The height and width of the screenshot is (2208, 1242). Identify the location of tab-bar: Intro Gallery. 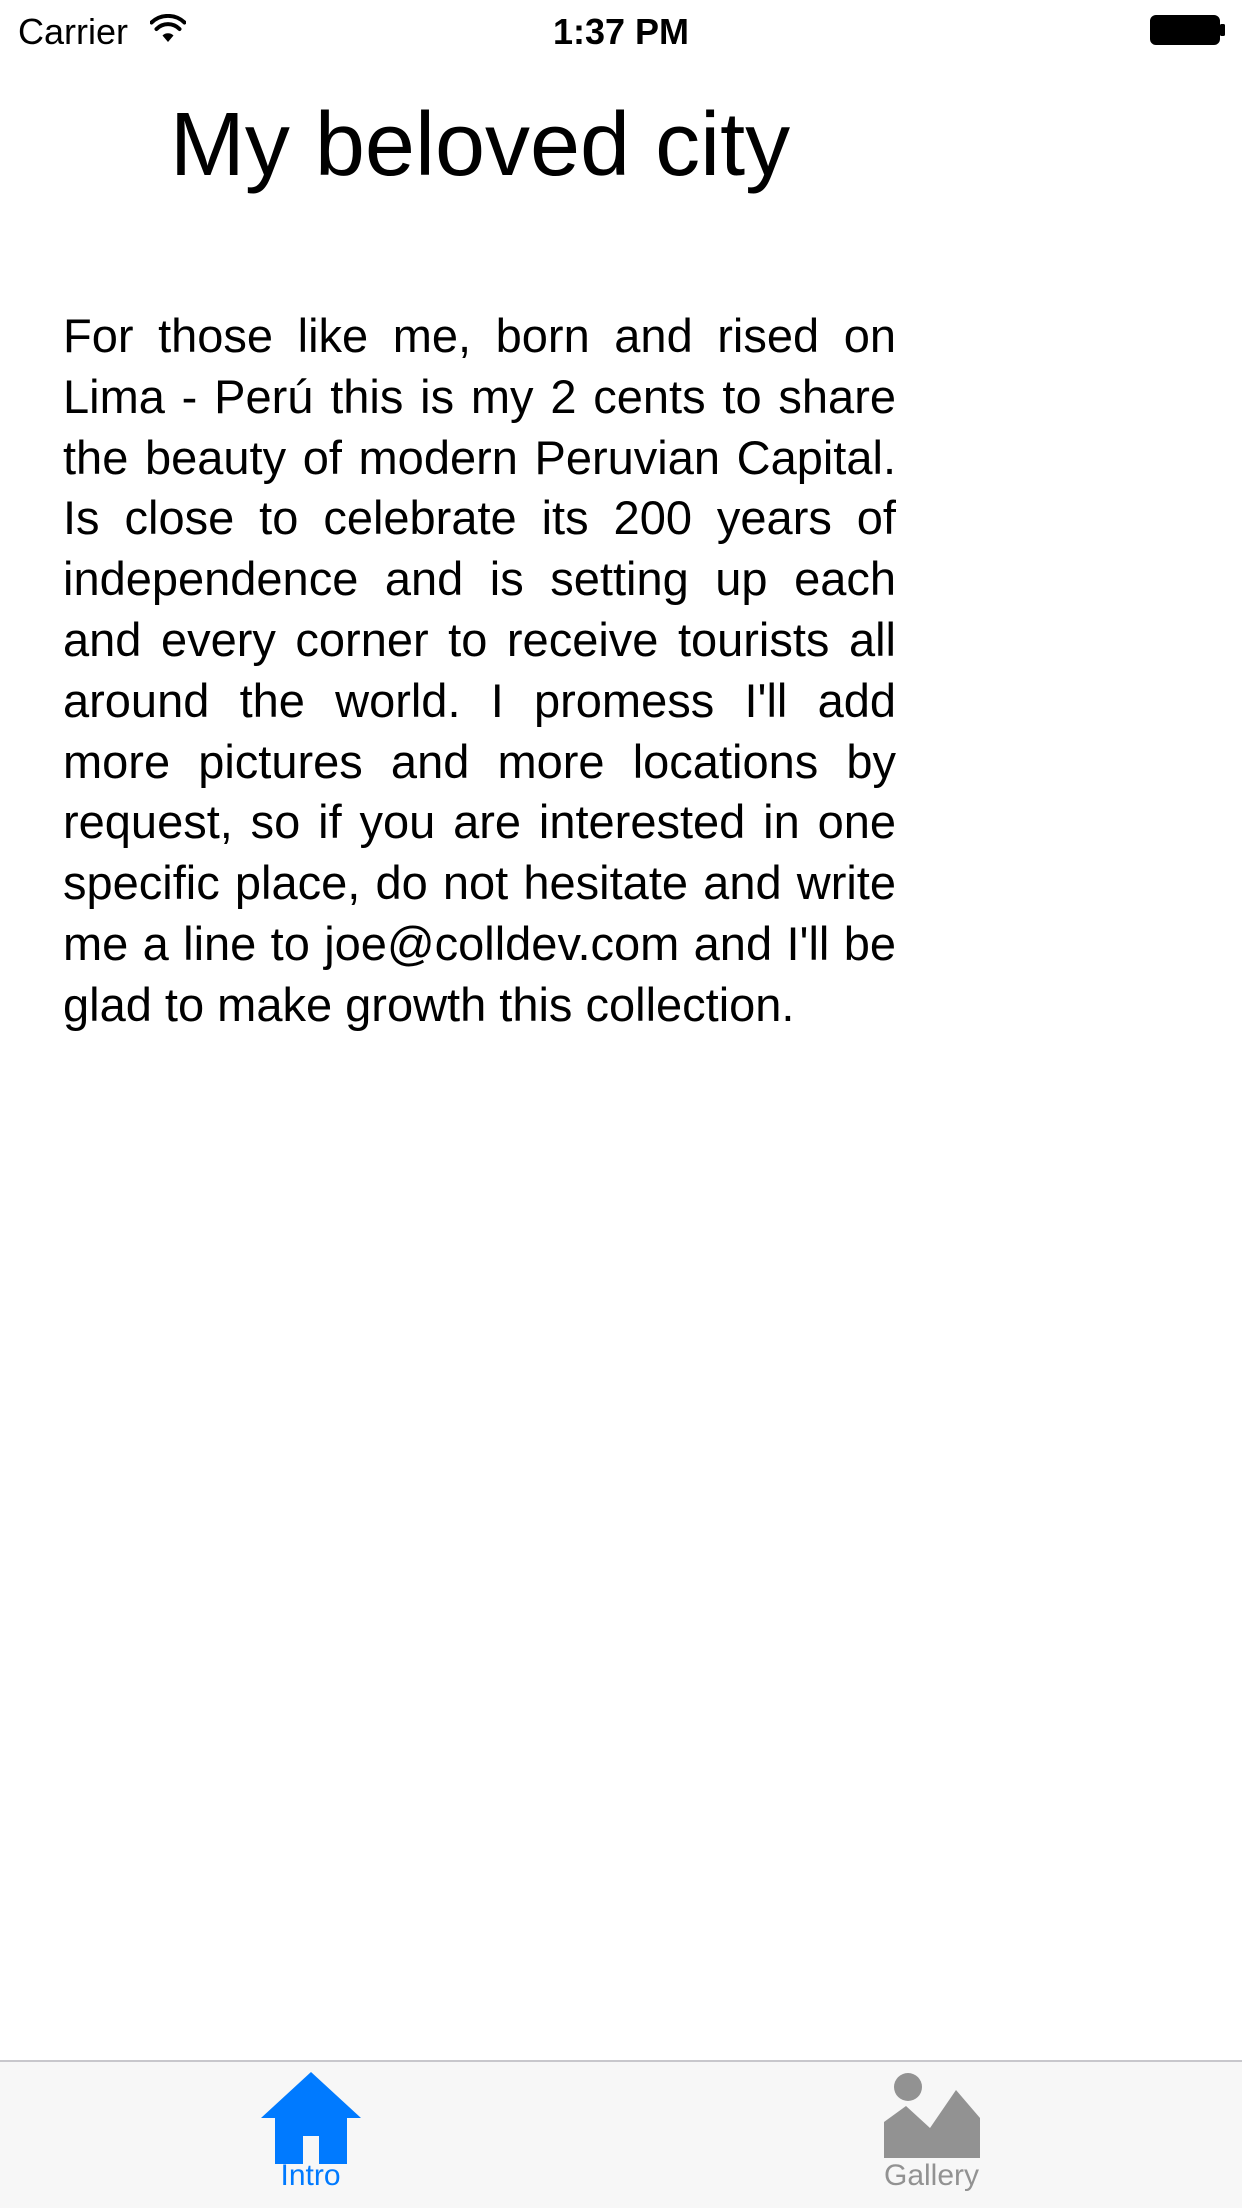
(621, 2134).